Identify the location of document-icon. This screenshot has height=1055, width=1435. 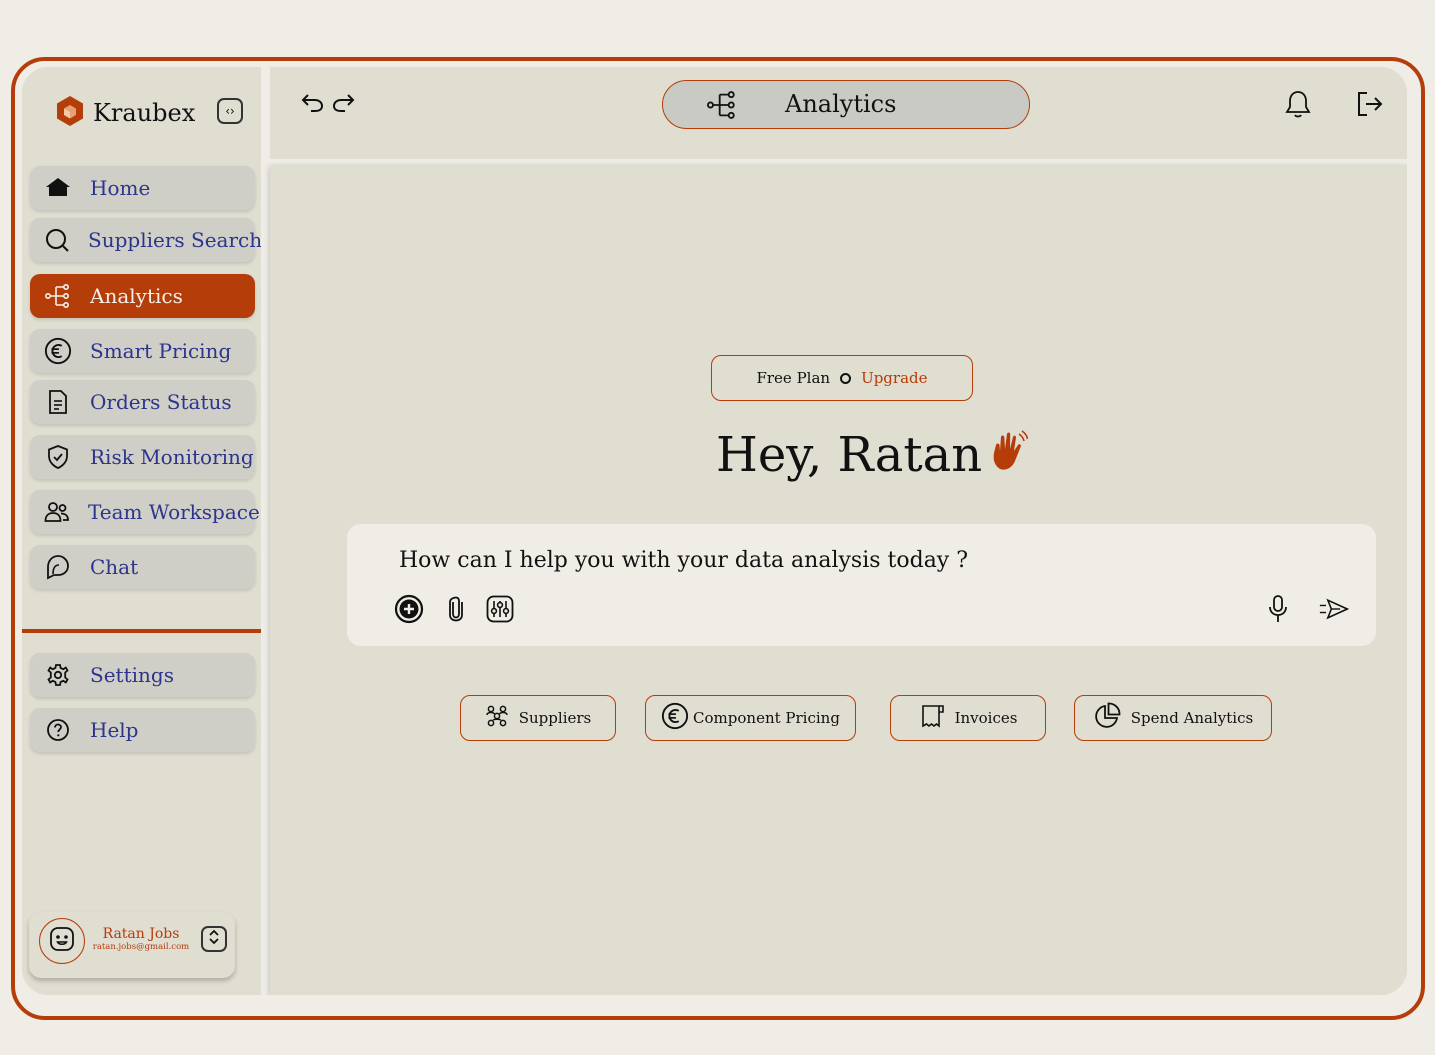
(58, 402).